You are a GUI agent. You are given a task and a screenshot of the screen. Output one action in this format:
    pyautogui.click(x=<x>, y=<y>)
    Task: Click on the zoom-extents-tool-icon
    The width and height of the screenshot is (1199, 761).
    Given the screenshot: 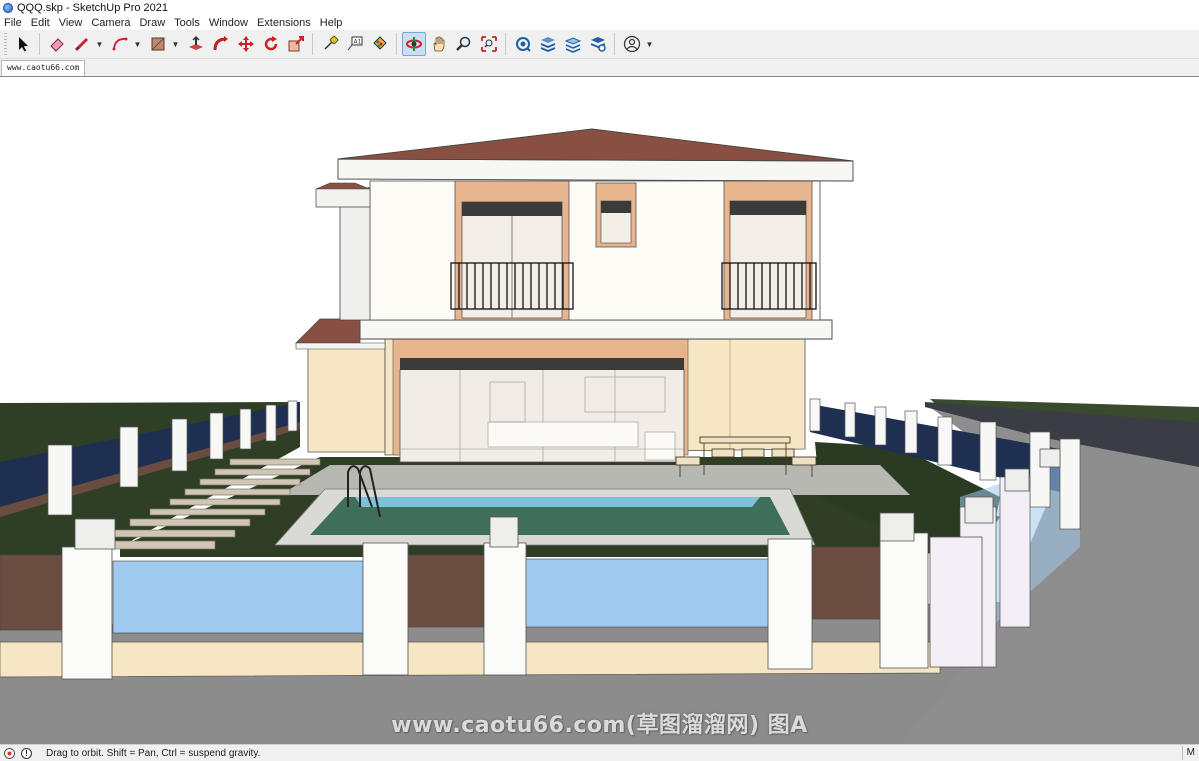 What is the action you would take?
    pyautogui.click(x=489, y=44)
    